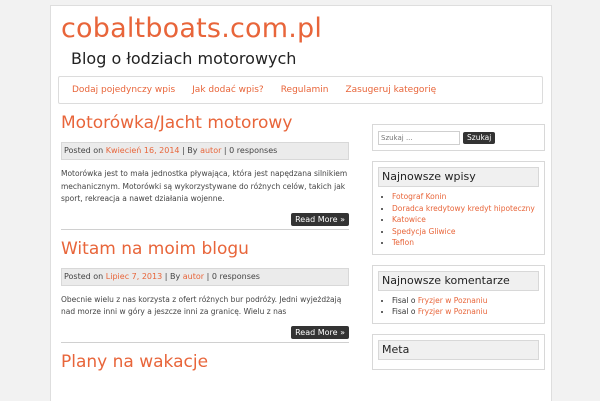 The image size is (600, 401). What do you see at coordinates (391, 90) in the screenshot?
I see `nav-item-suggest-category: Zasugeruj kategorię` at bounding box center [391, 90].